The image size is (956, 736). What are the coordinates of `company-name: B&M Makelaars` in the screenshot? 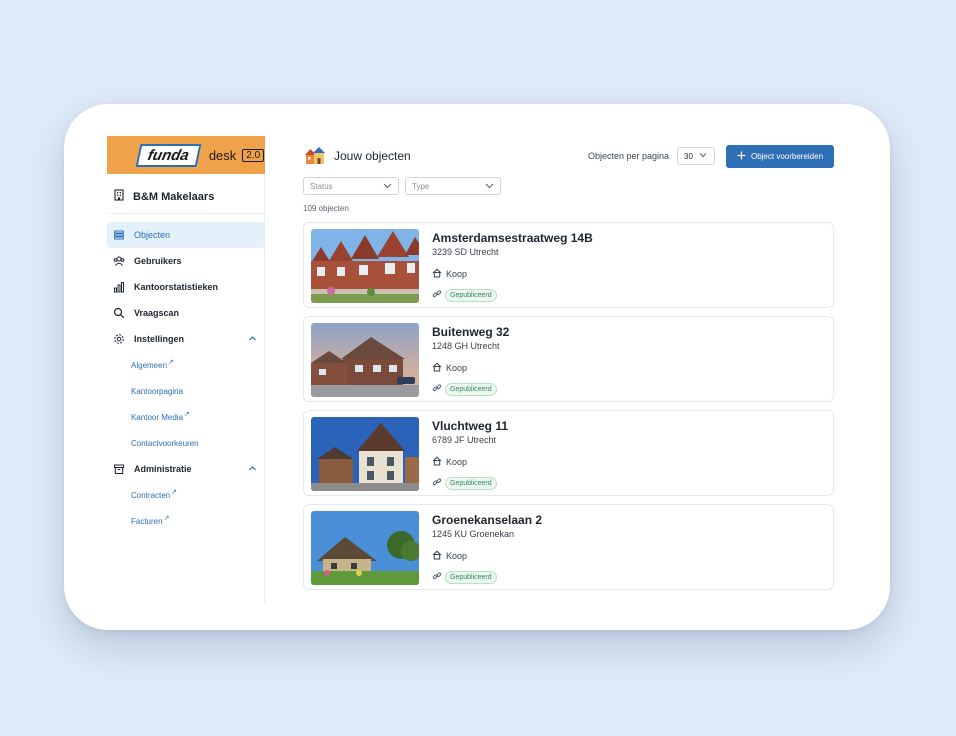 It's located at (186, 197).